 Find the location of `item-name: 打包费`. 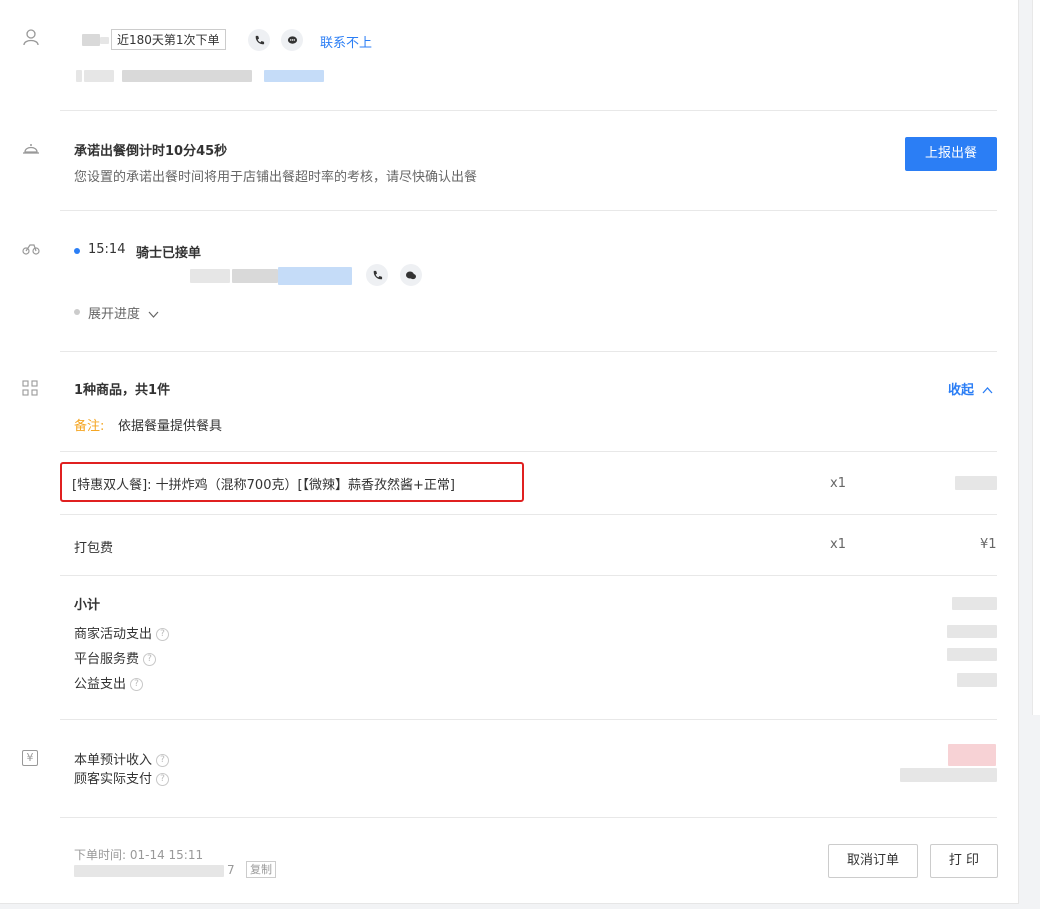

item-name: 打包费 is located at coordinates (94, 548).